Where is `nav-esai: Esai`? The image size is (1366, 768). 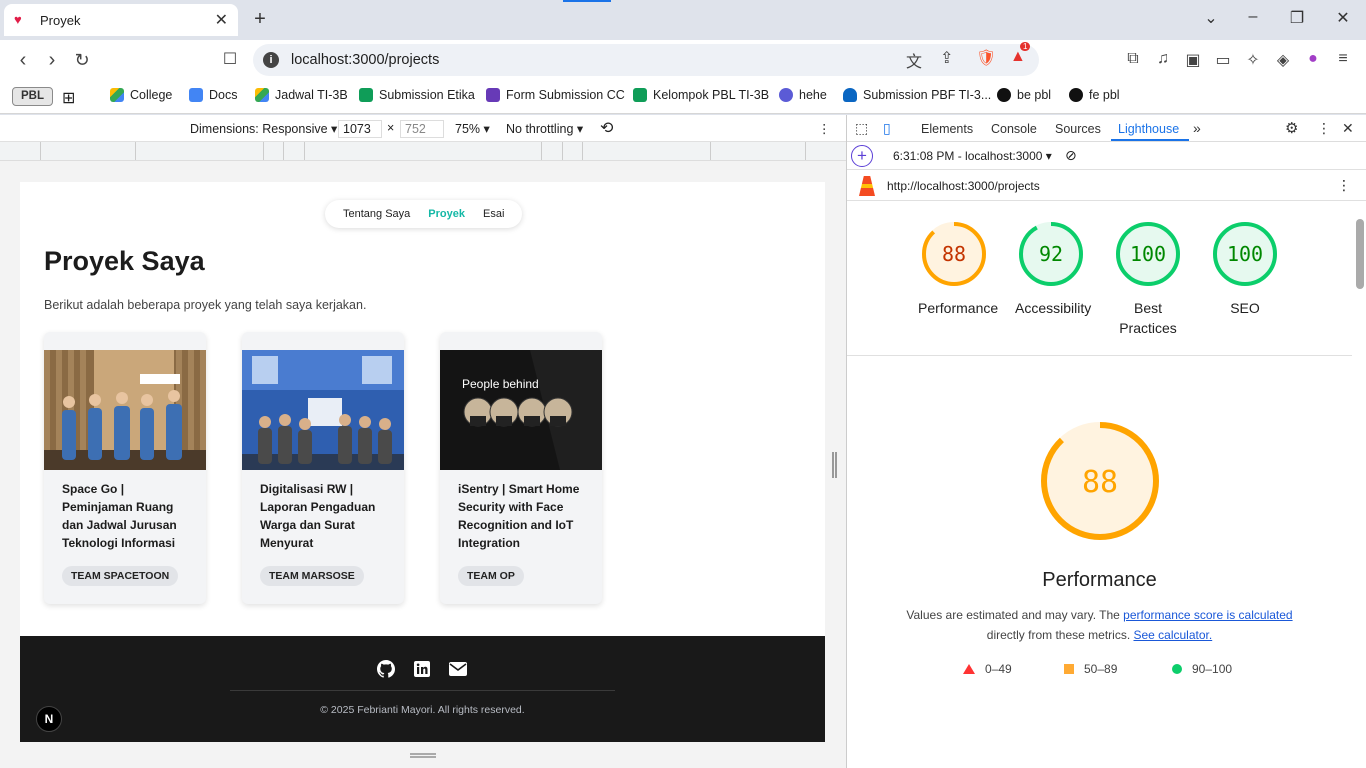
nav-esai: Esai is located at coordinates (493, 214).